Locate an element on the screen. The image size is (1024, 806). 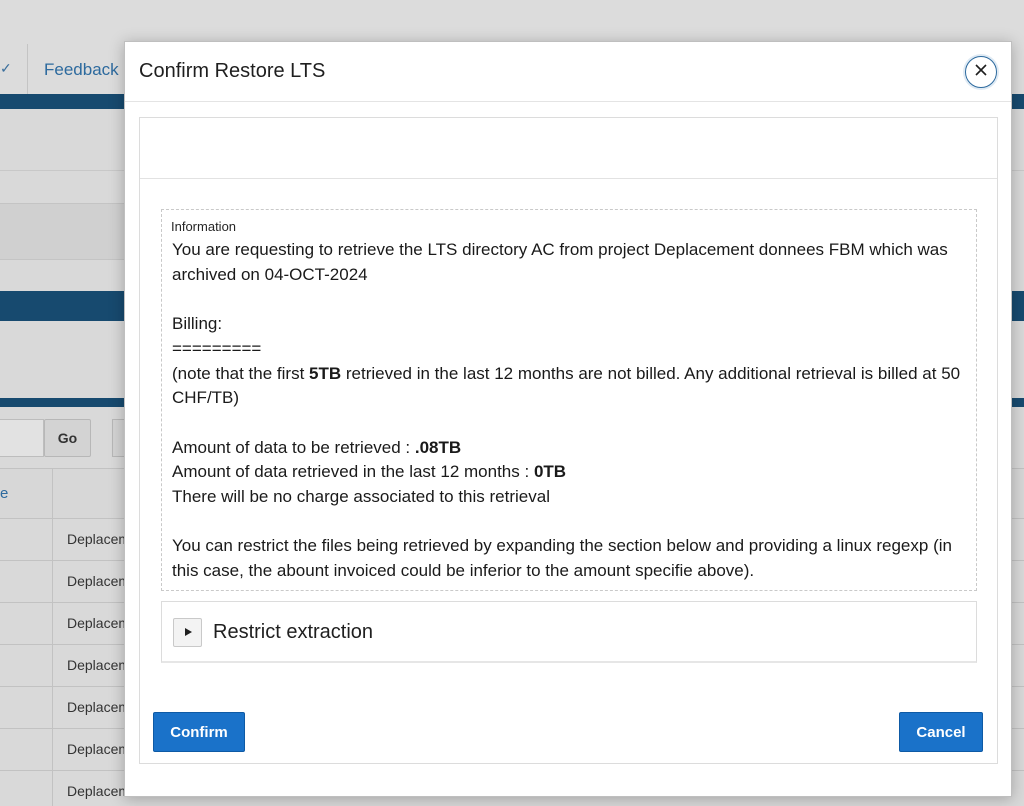
background-search-input is located at coordinates (22, 438).